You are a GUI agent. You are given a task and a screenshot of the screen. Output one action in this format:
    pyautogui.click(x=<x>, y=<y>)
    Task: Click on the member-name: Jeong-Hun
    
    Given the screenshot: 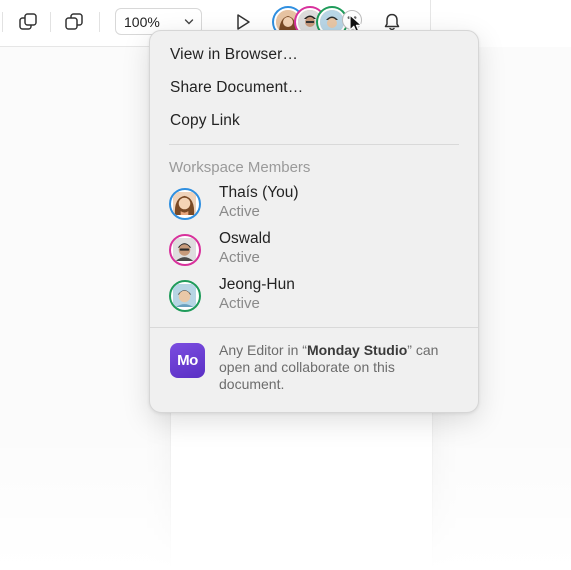 What is the action you would take?
    pyautogui.click(x=257, y=284)
    